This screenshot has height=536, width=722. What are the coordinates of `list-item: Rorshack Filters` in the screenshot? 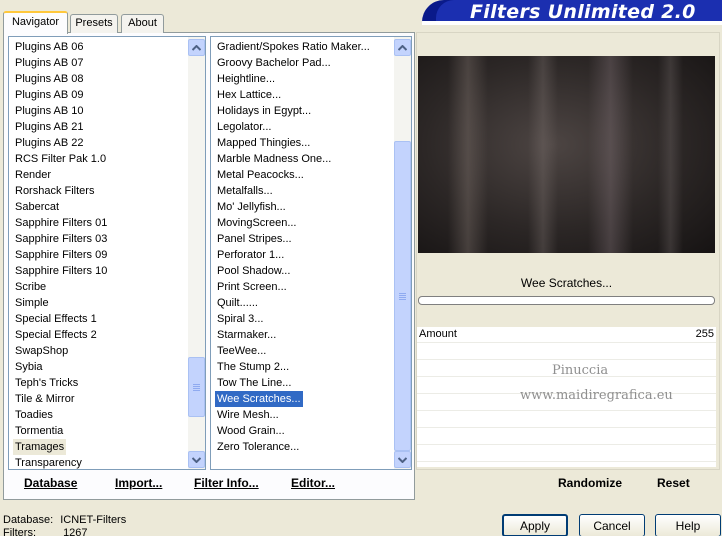 It's located at (54, 191).